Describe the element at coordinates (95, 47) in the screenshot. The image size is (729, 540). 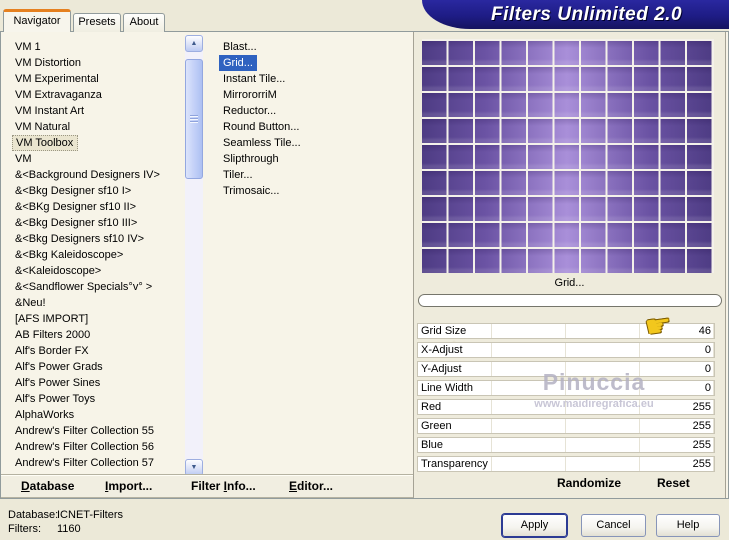
I see `filter-category-item: VM 1` at that location.